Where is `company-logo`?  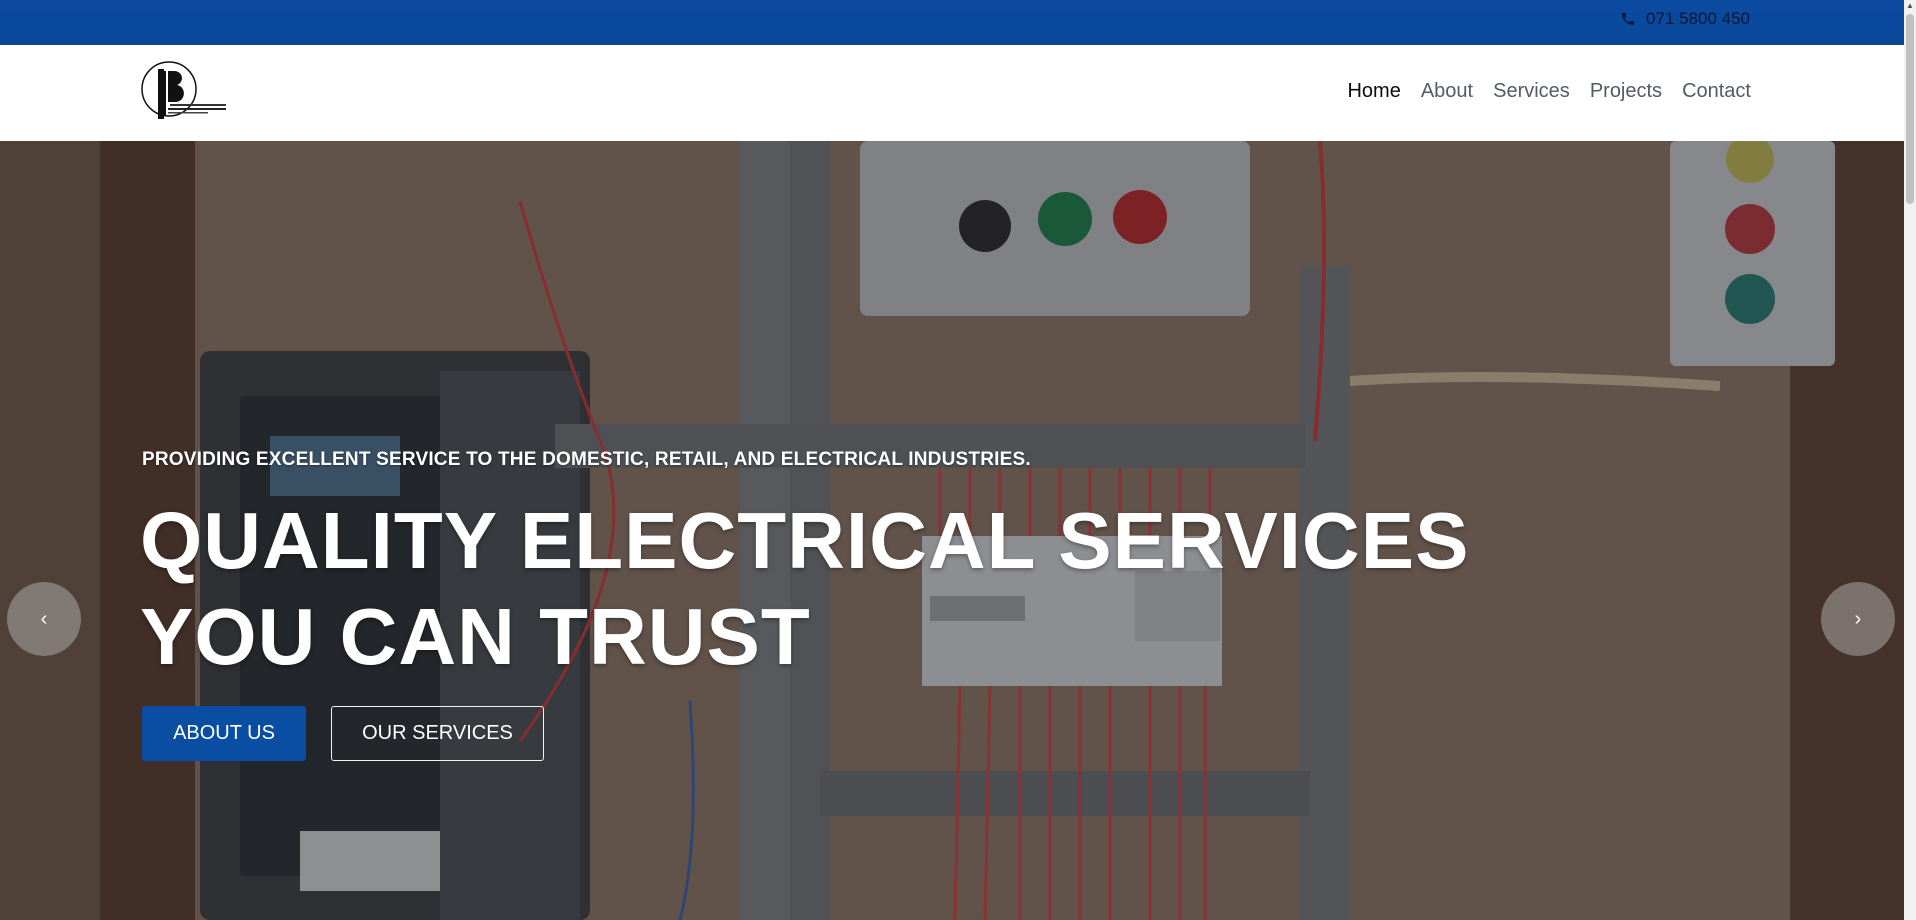
company-logo is located at coordinates (185, 91).